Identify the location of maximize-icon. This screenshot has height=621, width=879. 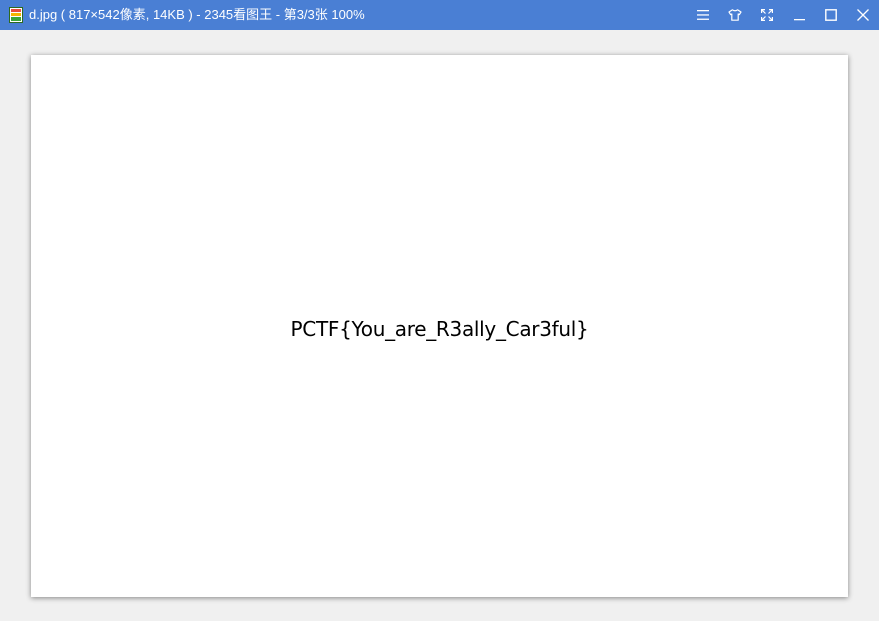
(831, 15).